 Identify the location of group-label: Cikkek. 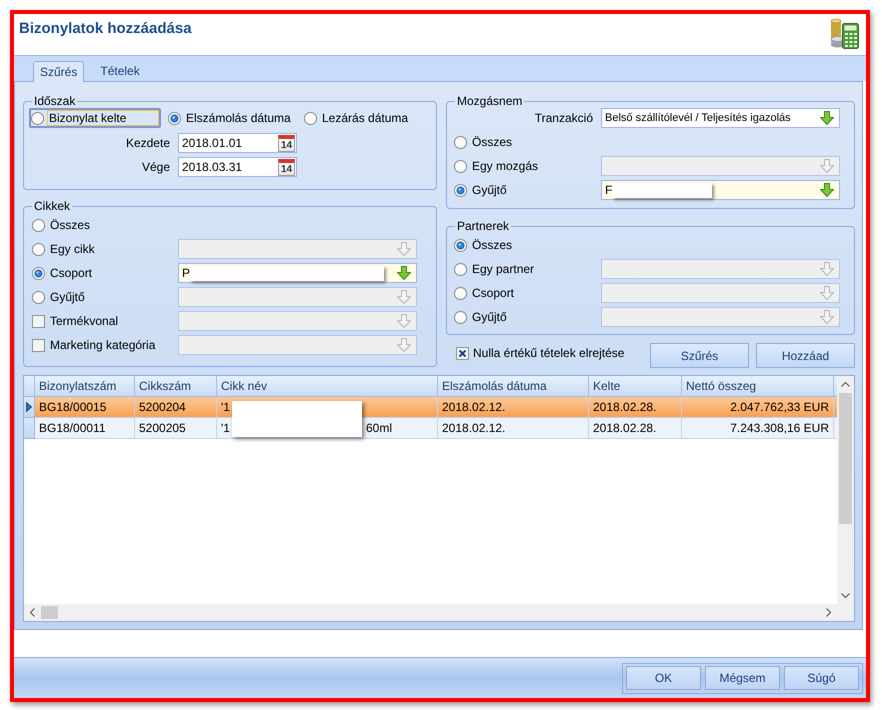
(52, 206).